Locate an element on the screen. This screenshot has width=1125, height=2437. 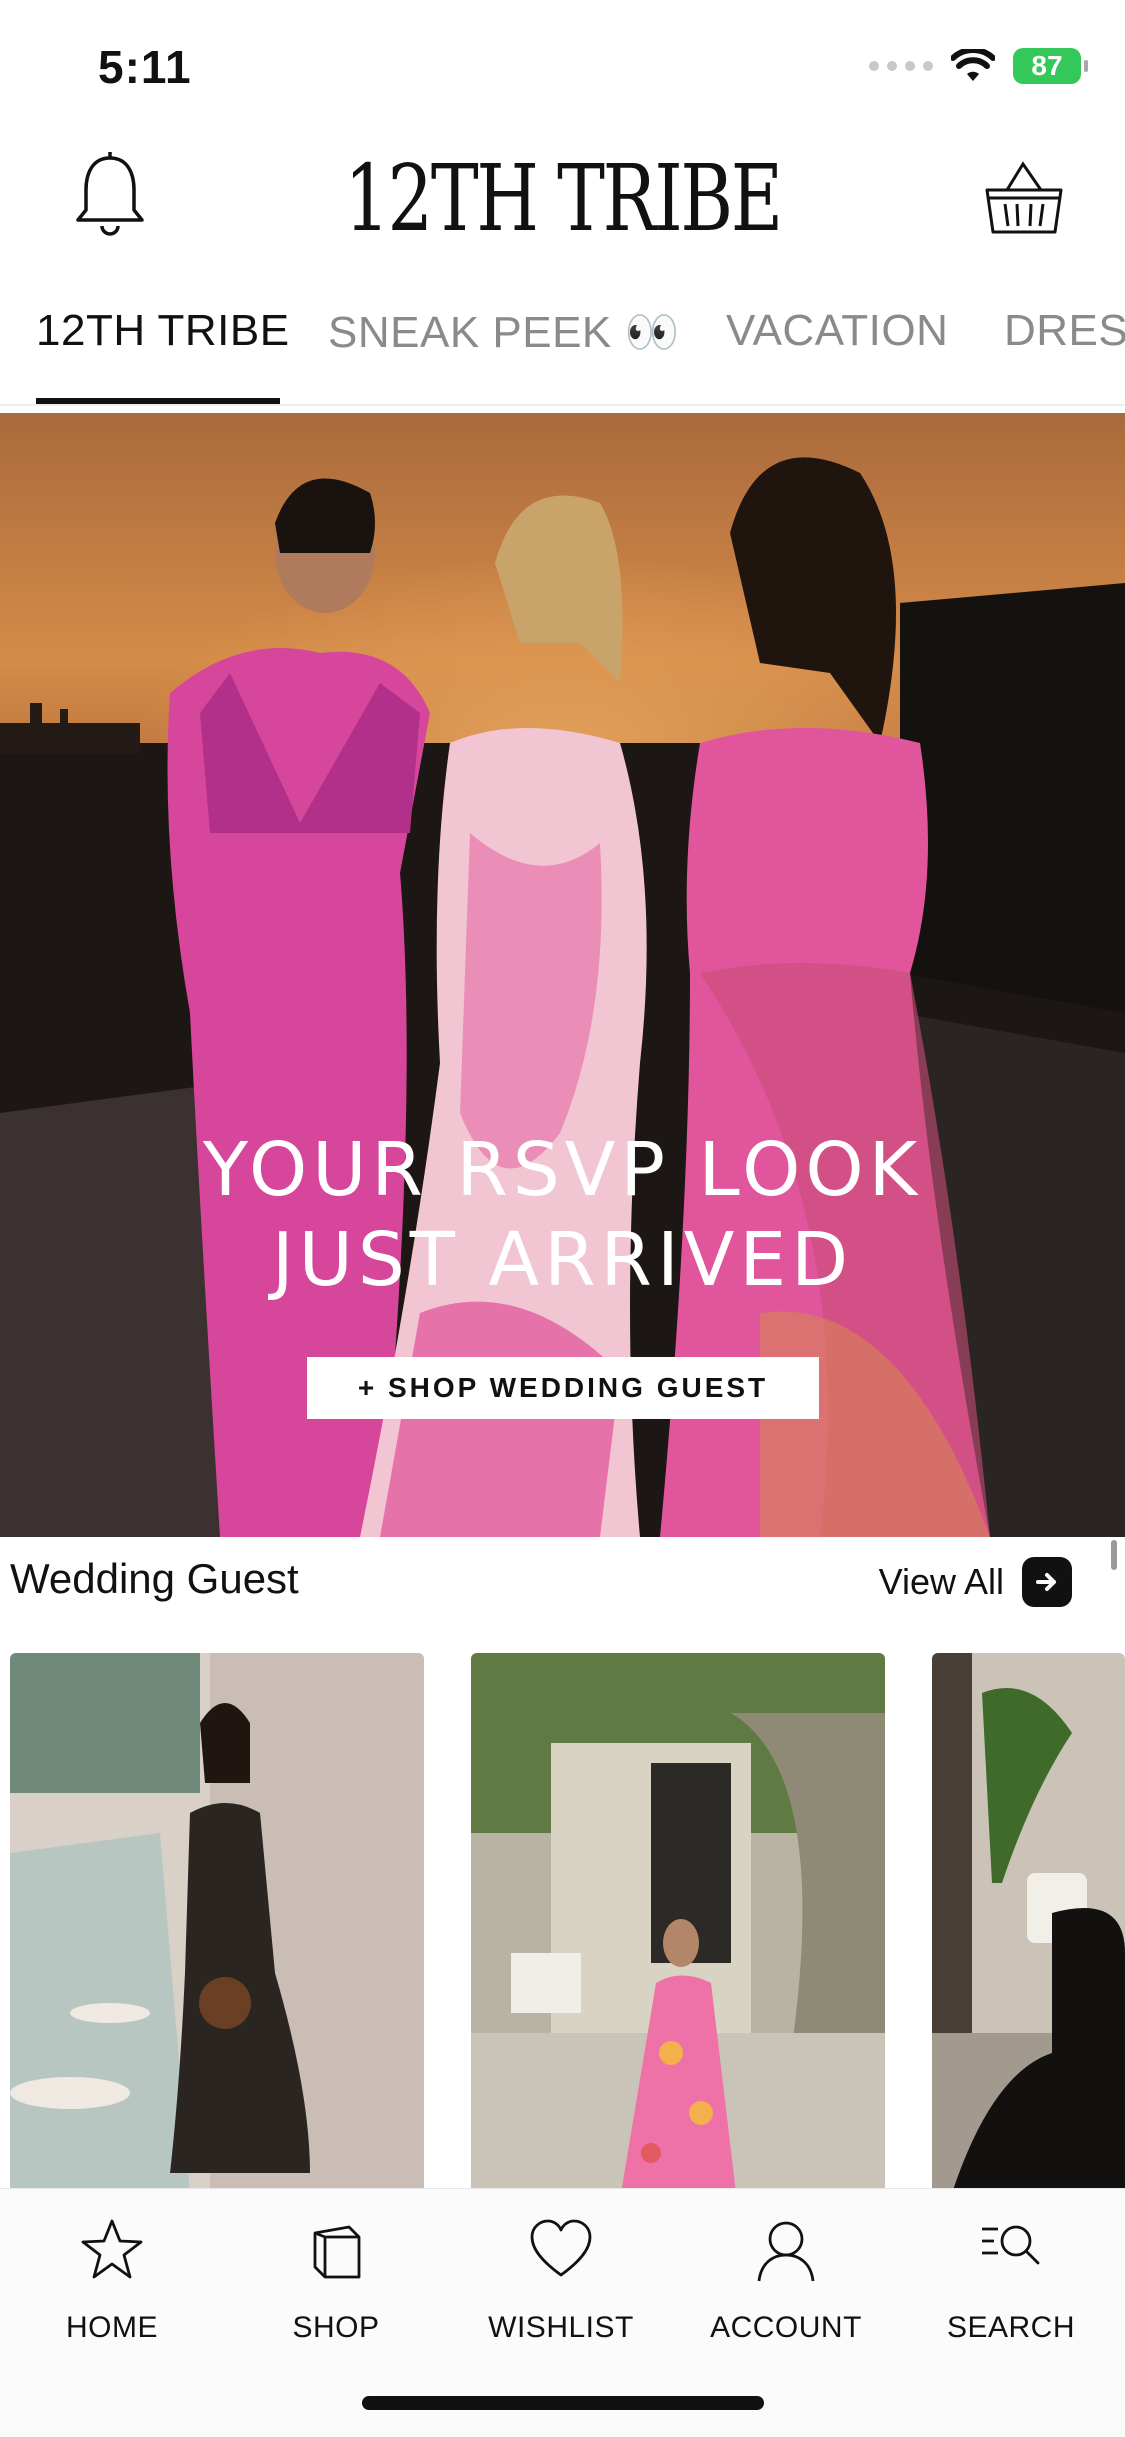
category-tabs: 12TH TRIBE SNEAK PEEK 👀 VACATION DRES is located at coordinates (562, 351).